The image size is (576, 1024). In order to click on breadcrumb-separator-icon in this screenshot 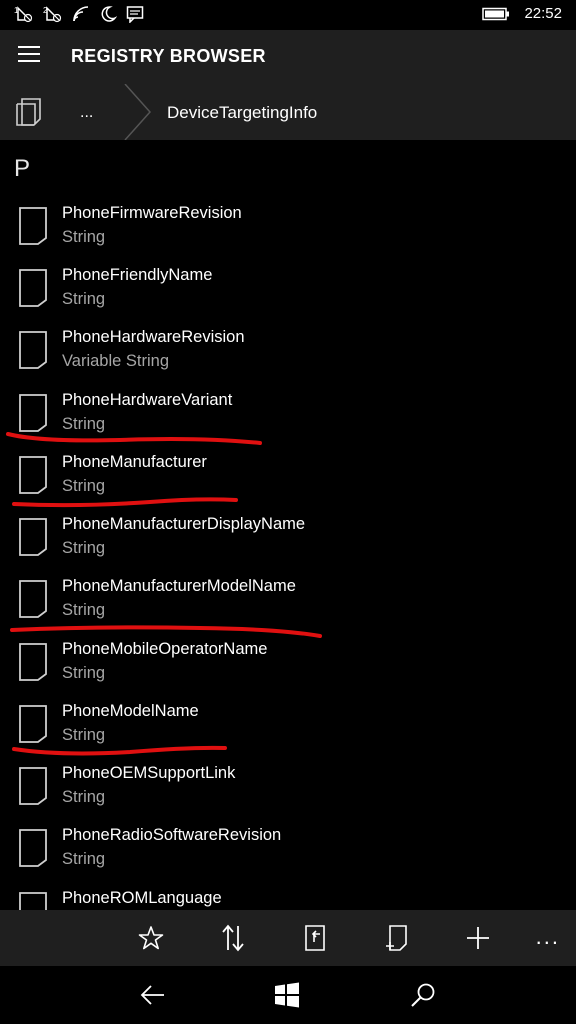, I will do `click(138, 112)`.